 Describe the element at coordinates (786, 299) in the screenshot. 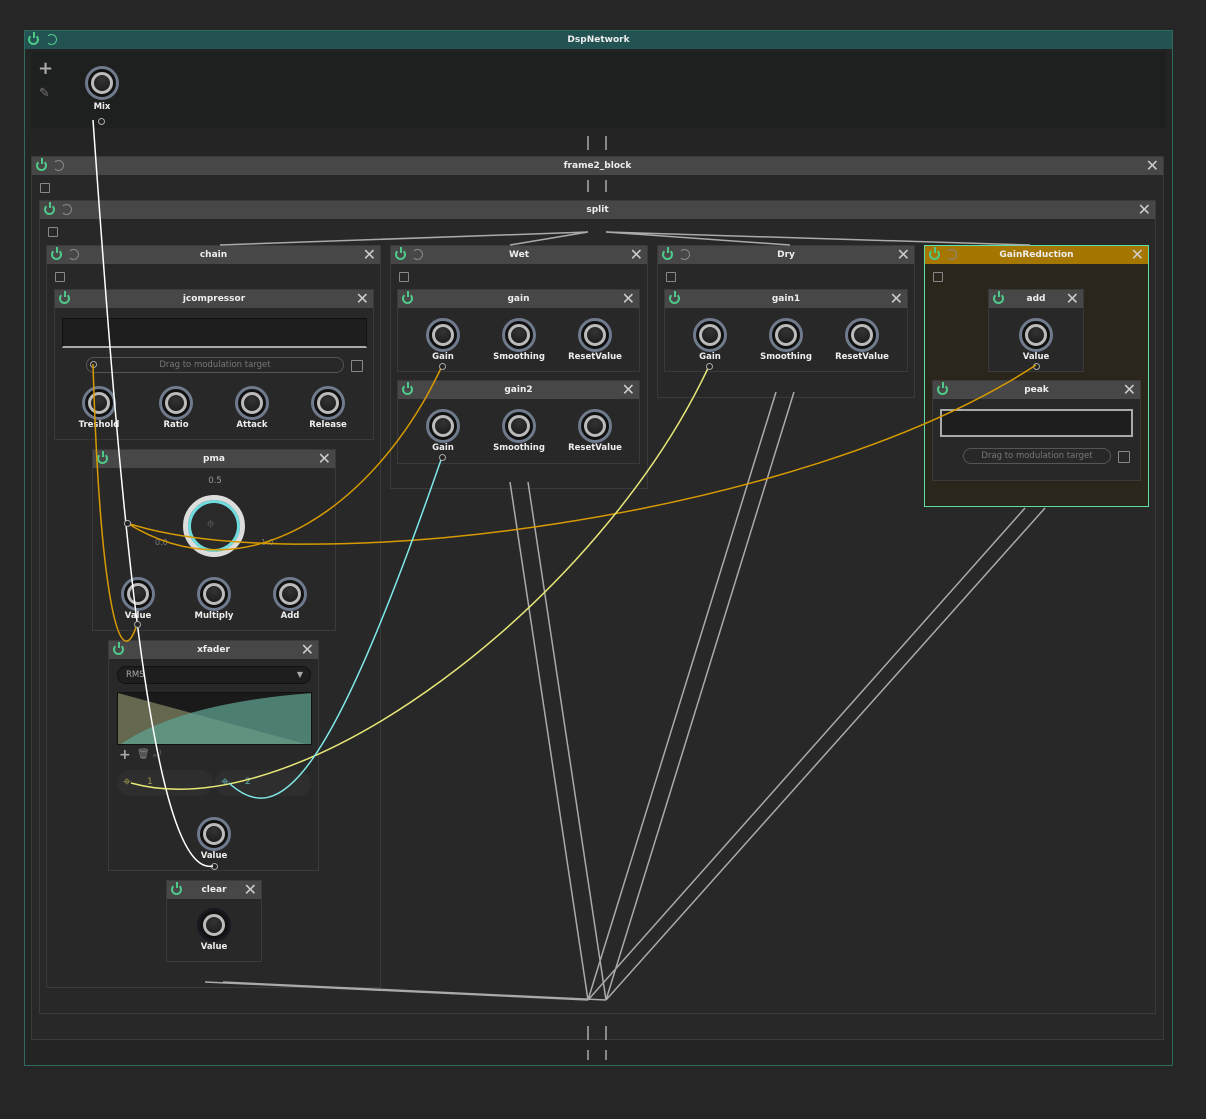

I see `node-header-gain1: gain1 ✕` at that location.